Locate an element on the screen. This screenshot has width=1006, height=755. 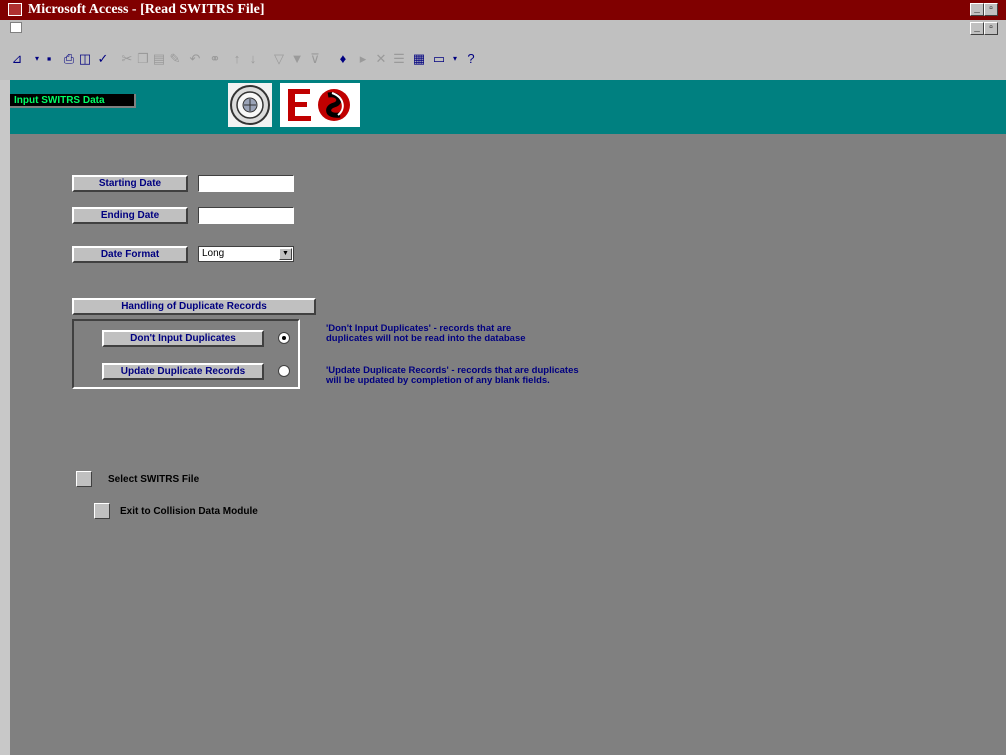
undo-icon: ↶ is located at coordinates (195, 59).